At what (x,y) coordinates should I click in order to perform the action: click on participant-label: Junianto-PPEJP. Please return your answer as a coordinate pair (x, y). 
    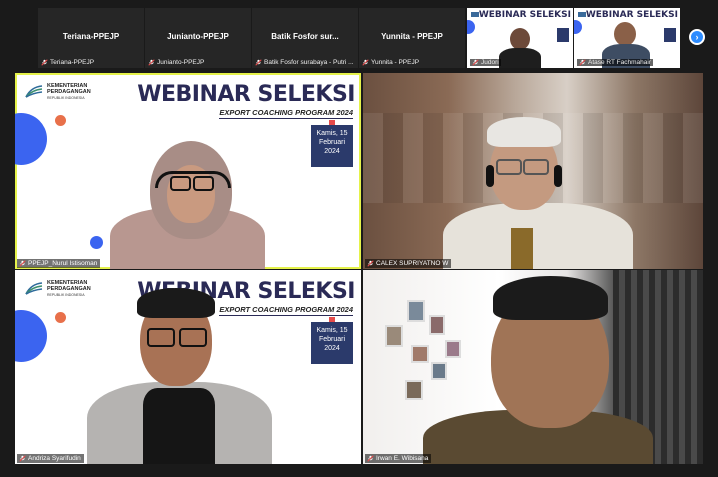
    Looking at the image, I should click on (176, 62).